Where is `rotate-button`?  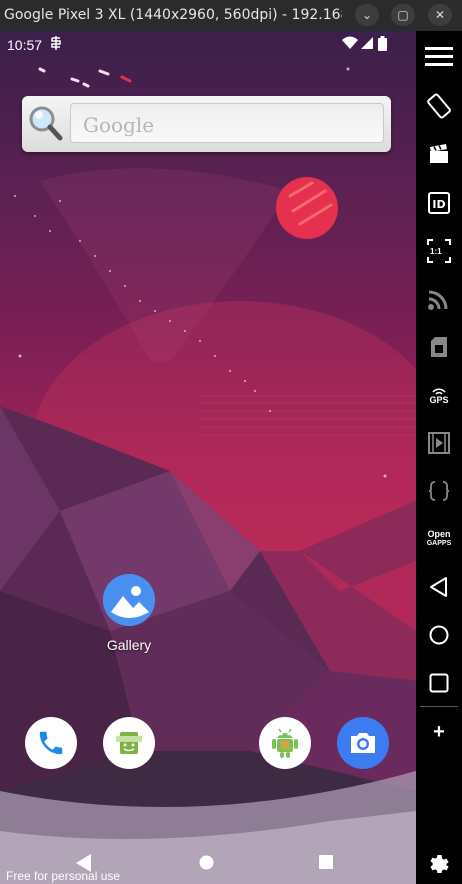 rotate-button is located at coordinates (439, 106).